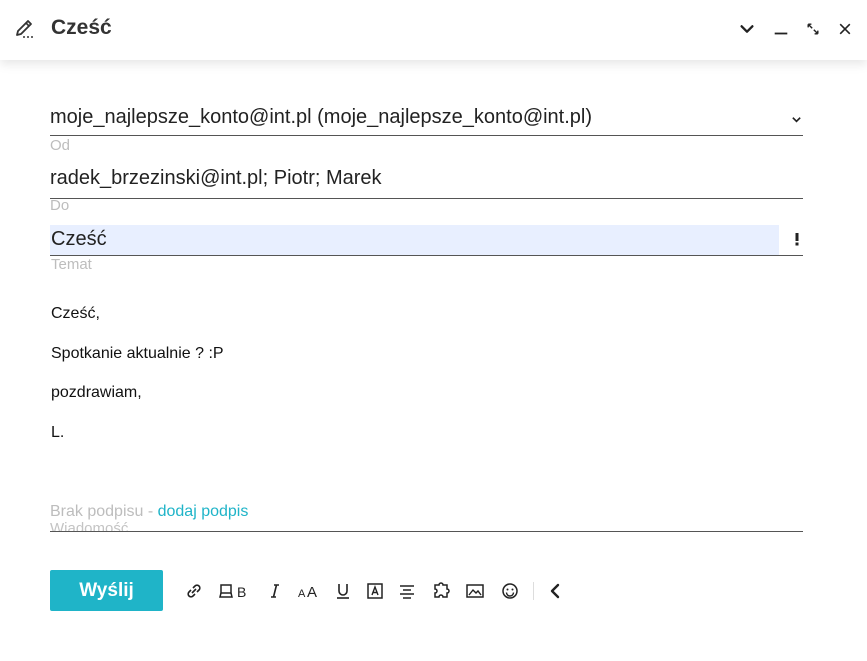  Describe the element at coordinates (426, 135) in the screenshot. I see `from-underline` at that location.